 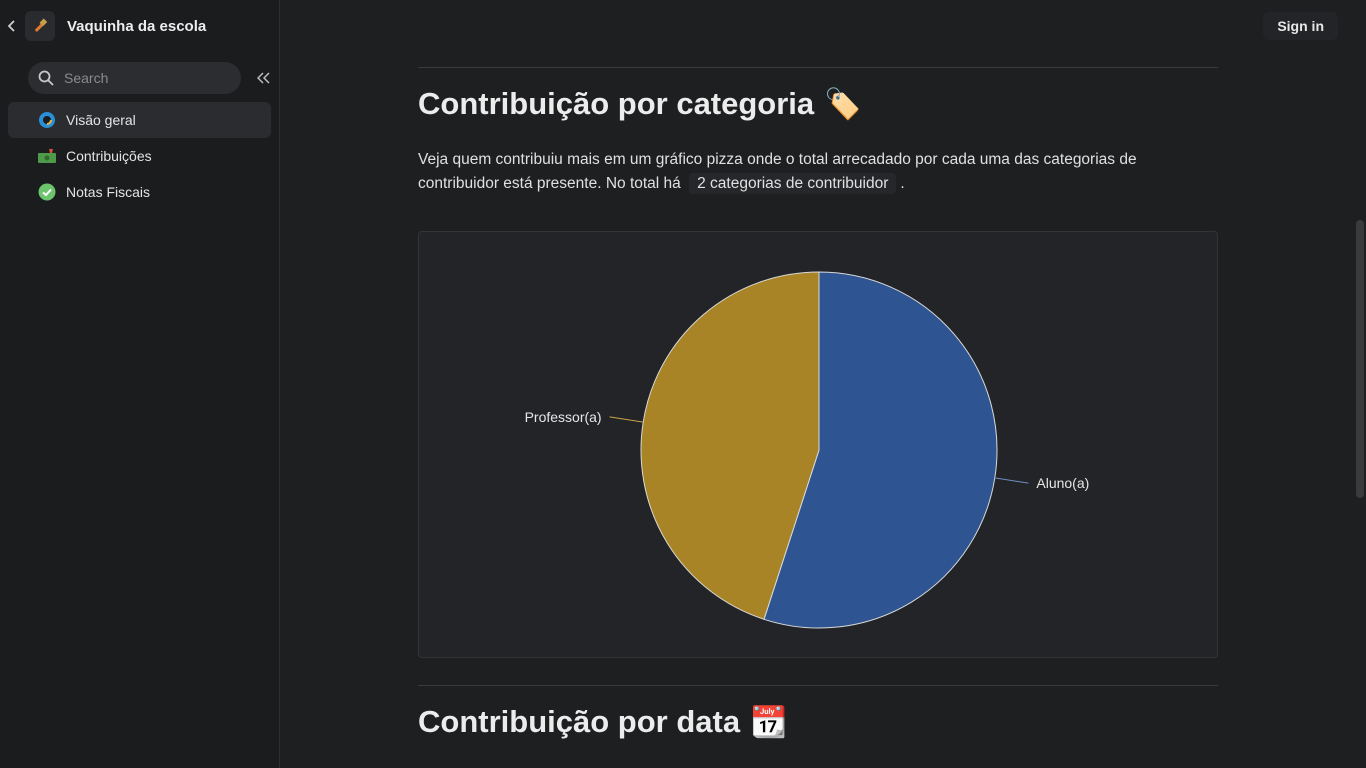 I want to click on sidebar-item-visao-geral: Visão geral, so click(x=139, y=120).